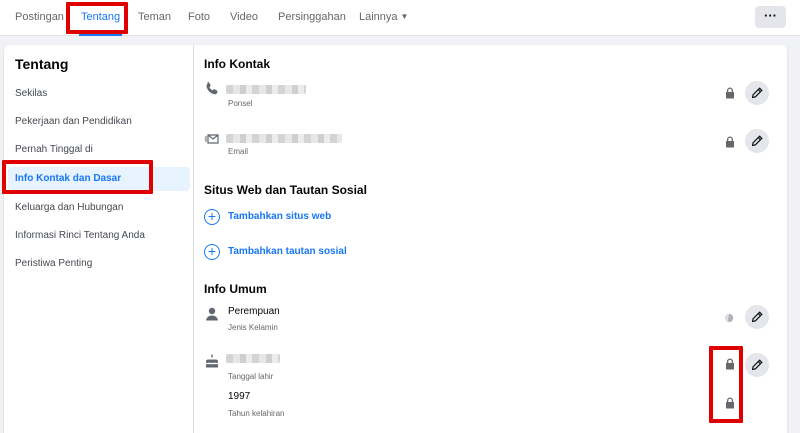 The image size is (800, 433). What do you see at coordinates (238, 151) in the screenshot?
I see `email-label: Email` at bounding box center [238, 151].